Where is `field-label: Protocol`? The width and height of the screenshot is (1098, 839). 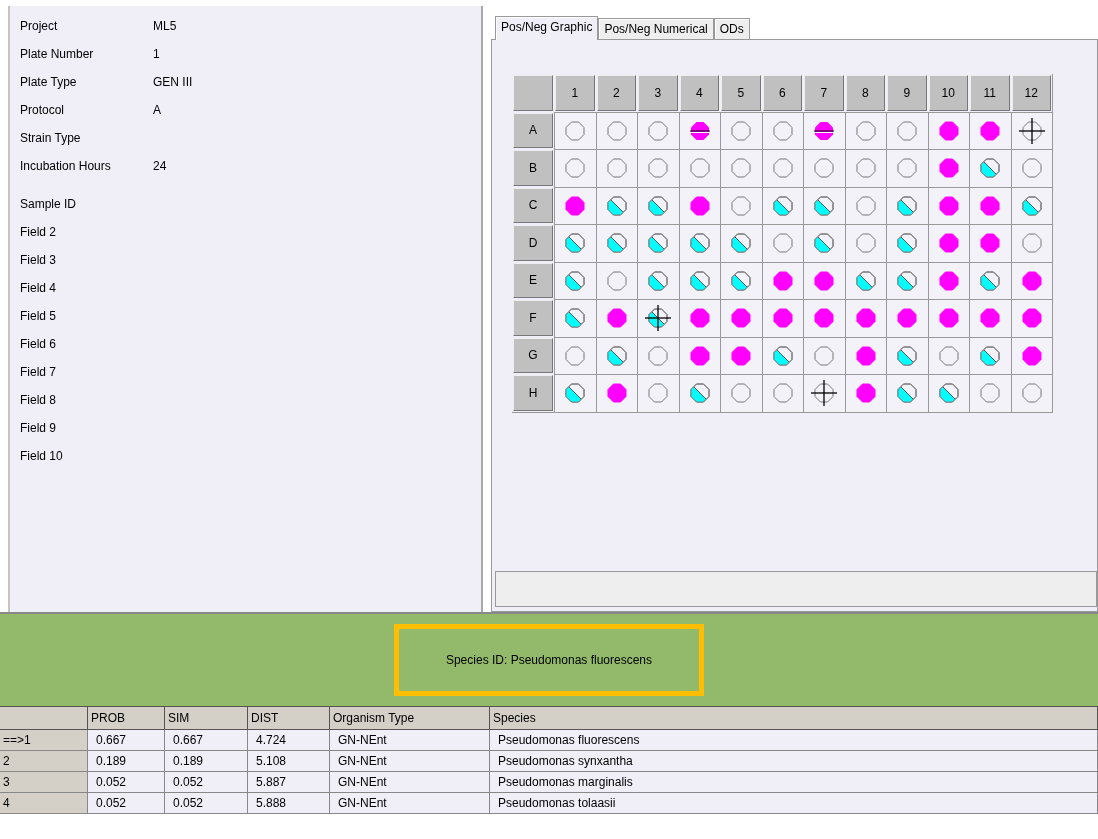 field-label: Protocol is located at coordinates (43, 110).